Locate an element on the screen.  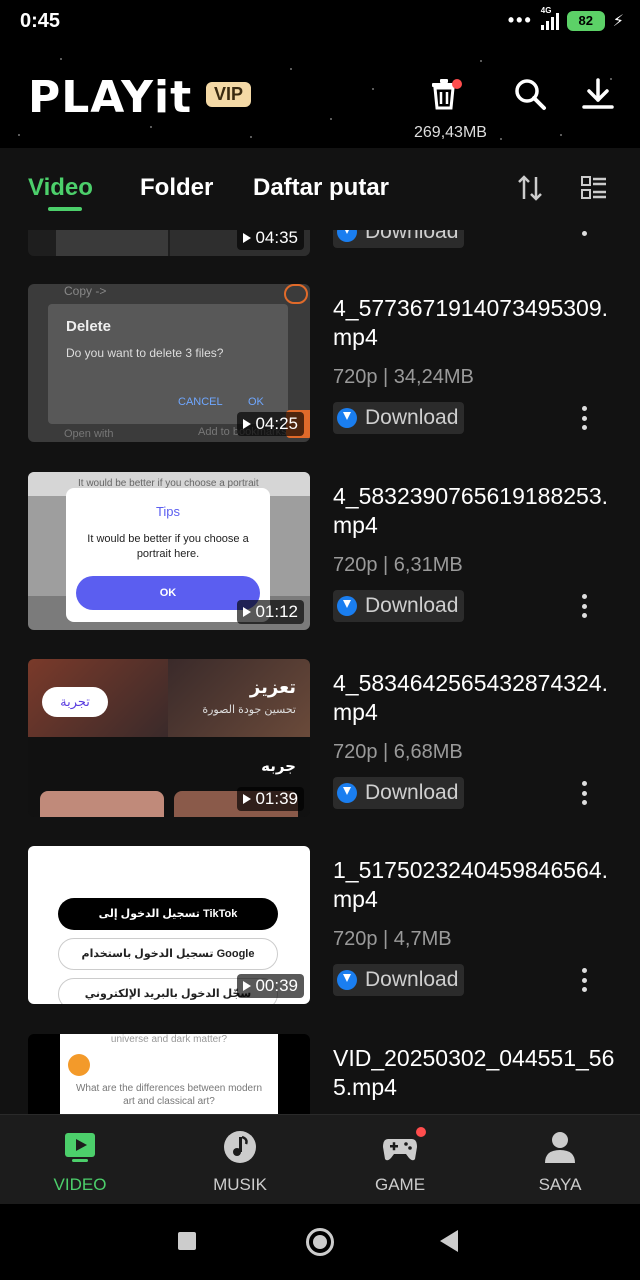
tab-playlist: Daftar putar is located at coordinates (321, 188).